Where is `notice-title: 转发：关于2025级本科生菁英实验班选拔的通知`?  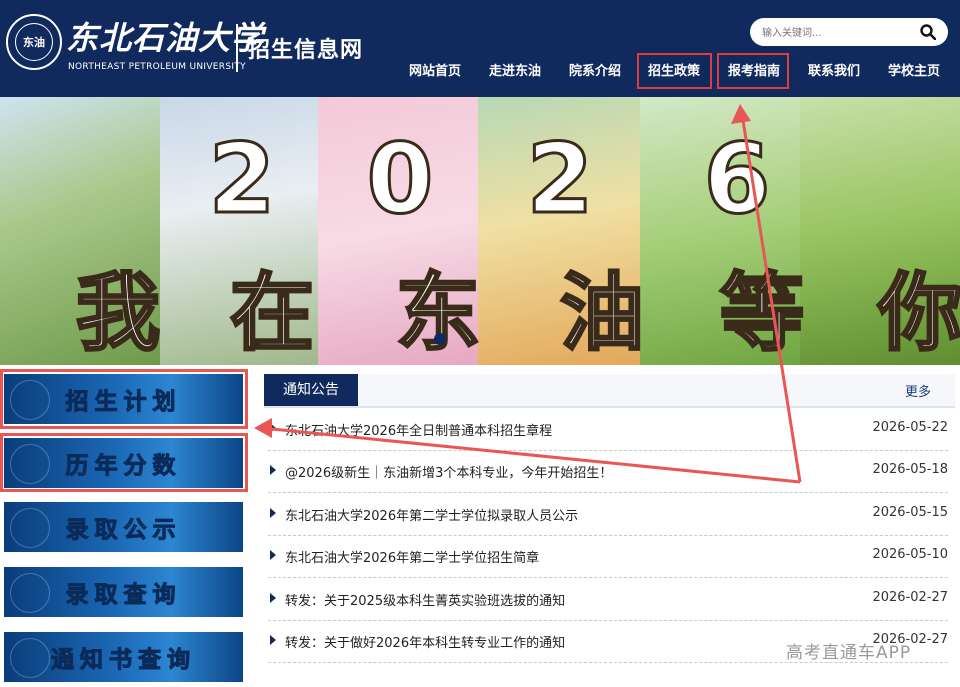
notice-title: 转发：关于2025级本科生菁英实验班选拔的通知 is located at coordinates (425, 599).